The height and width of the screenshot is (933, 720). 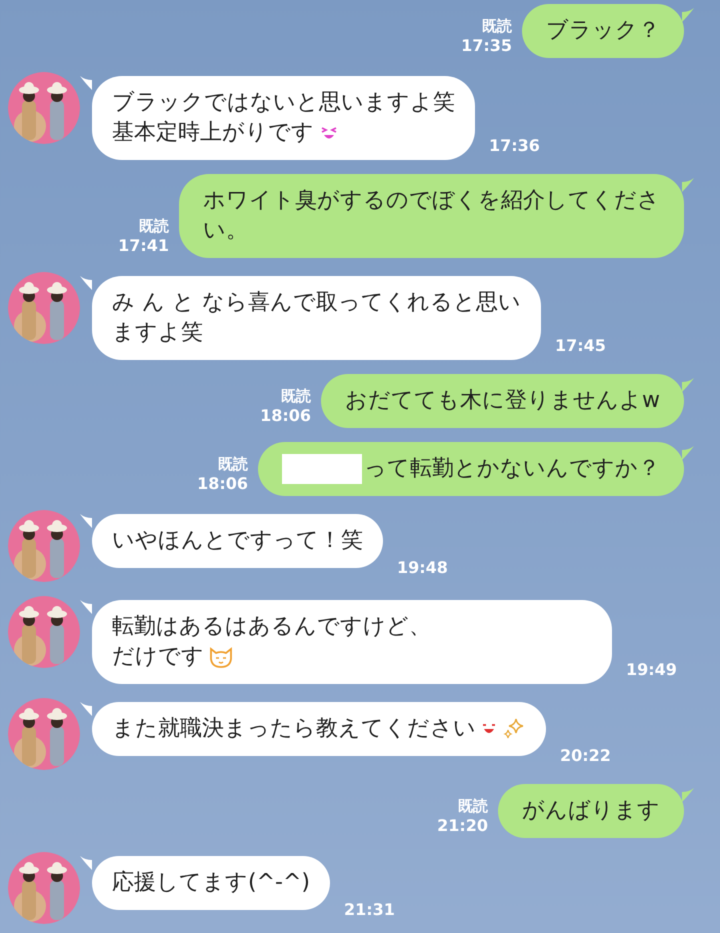 I want to click on timestamp: 21:31, so click(x=369, y=909).